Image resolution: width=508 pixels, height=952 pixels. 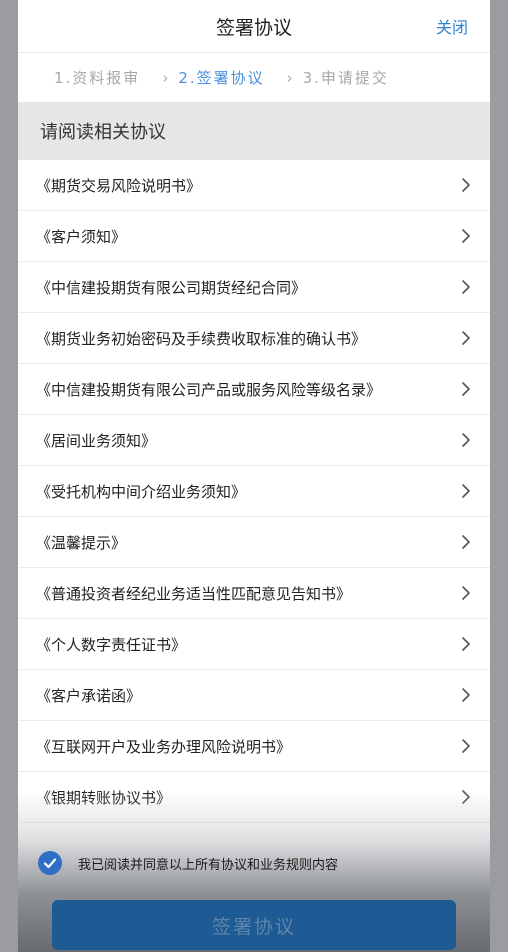 I want to click on agreement-title: 《互联网开户及业务办理风险说明书》, so click(x=164, y=746).